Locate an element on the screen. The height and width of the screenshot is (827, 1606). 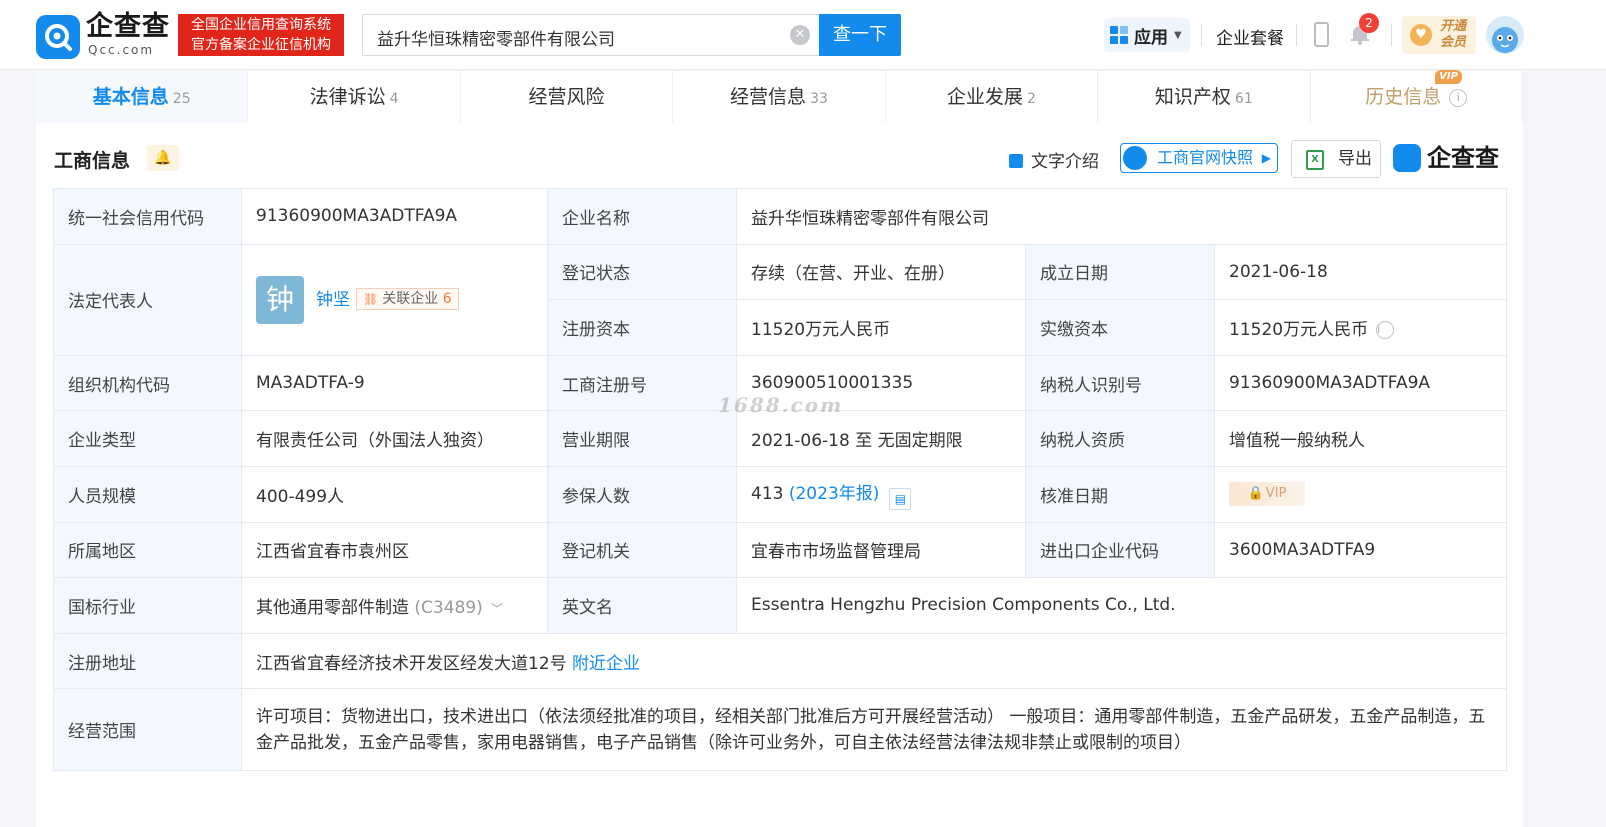
insured-label: 参保人数 is located at coordinates (642, 494).